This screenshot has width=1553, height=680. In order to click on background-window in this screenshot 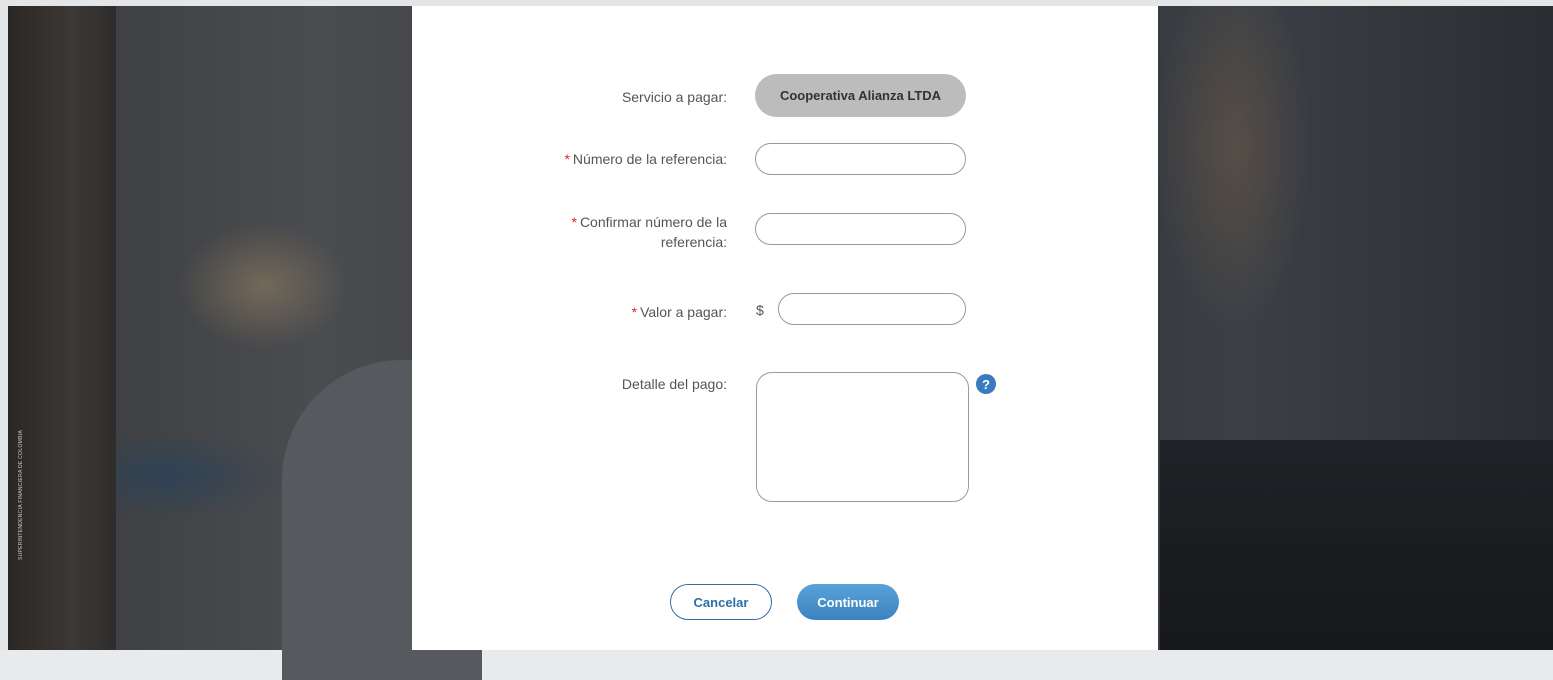, I will do `click(1356, 545)`.